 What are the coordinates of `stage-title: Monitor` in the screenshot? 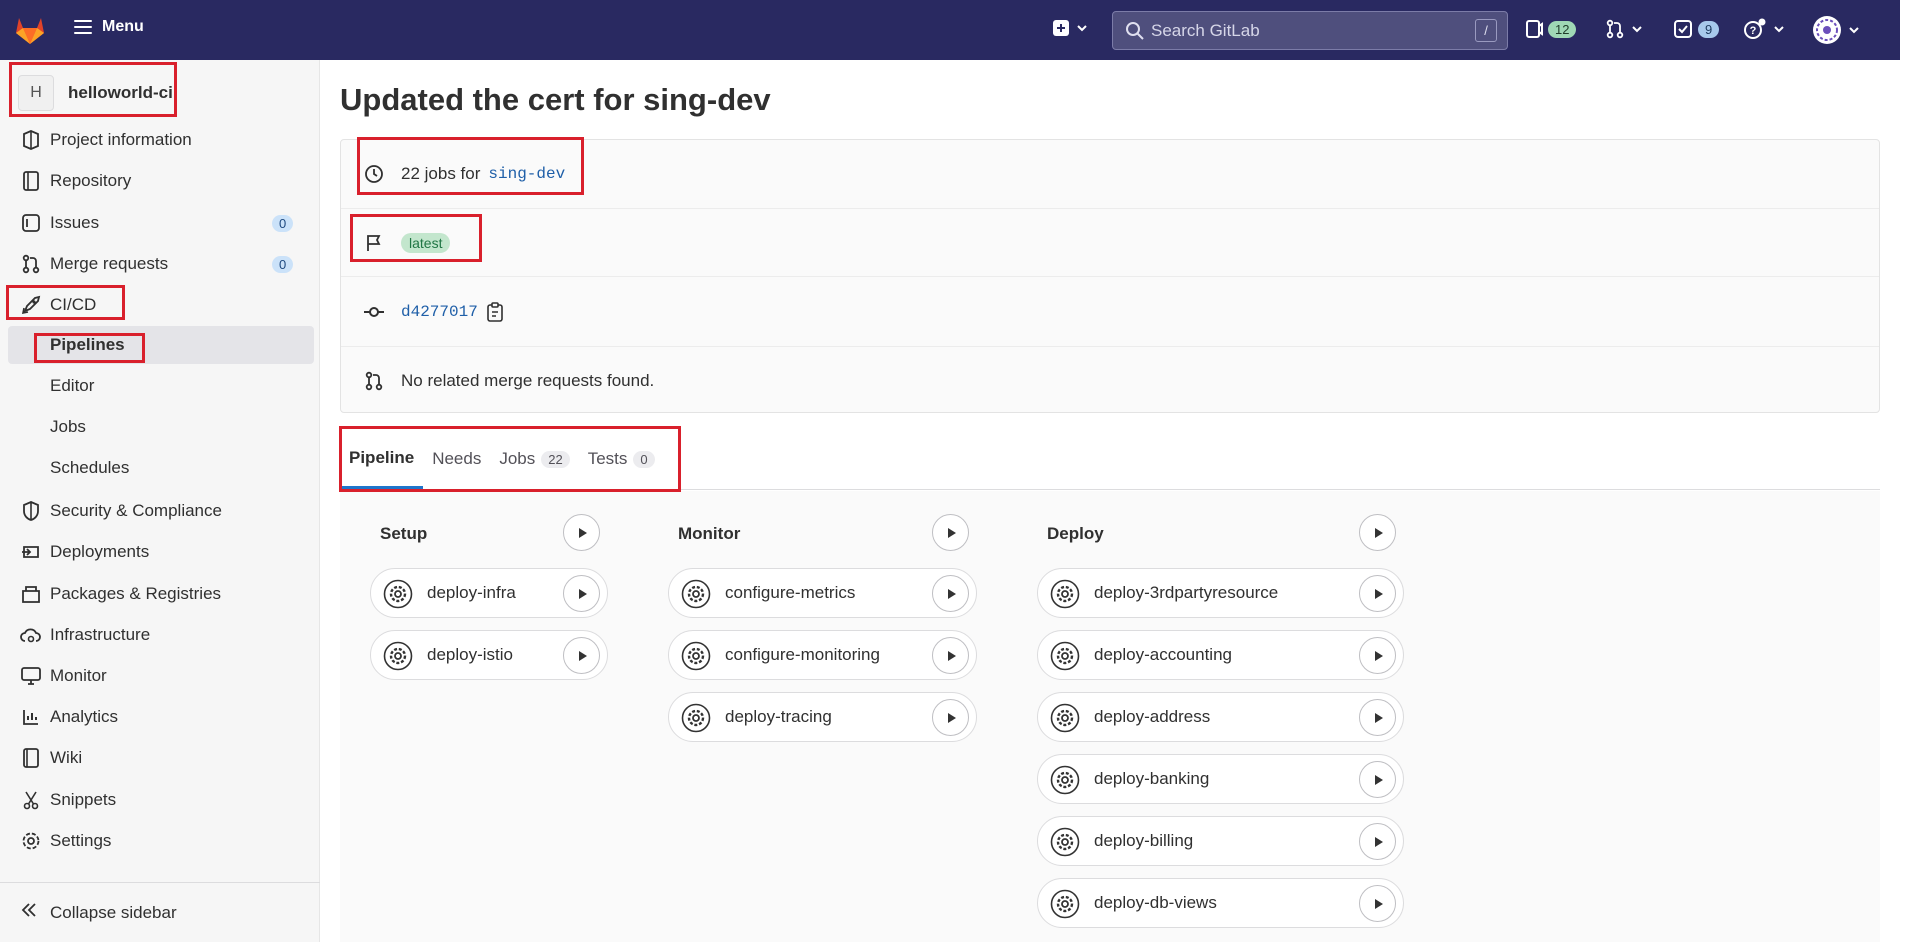 It's located at (709, 533).